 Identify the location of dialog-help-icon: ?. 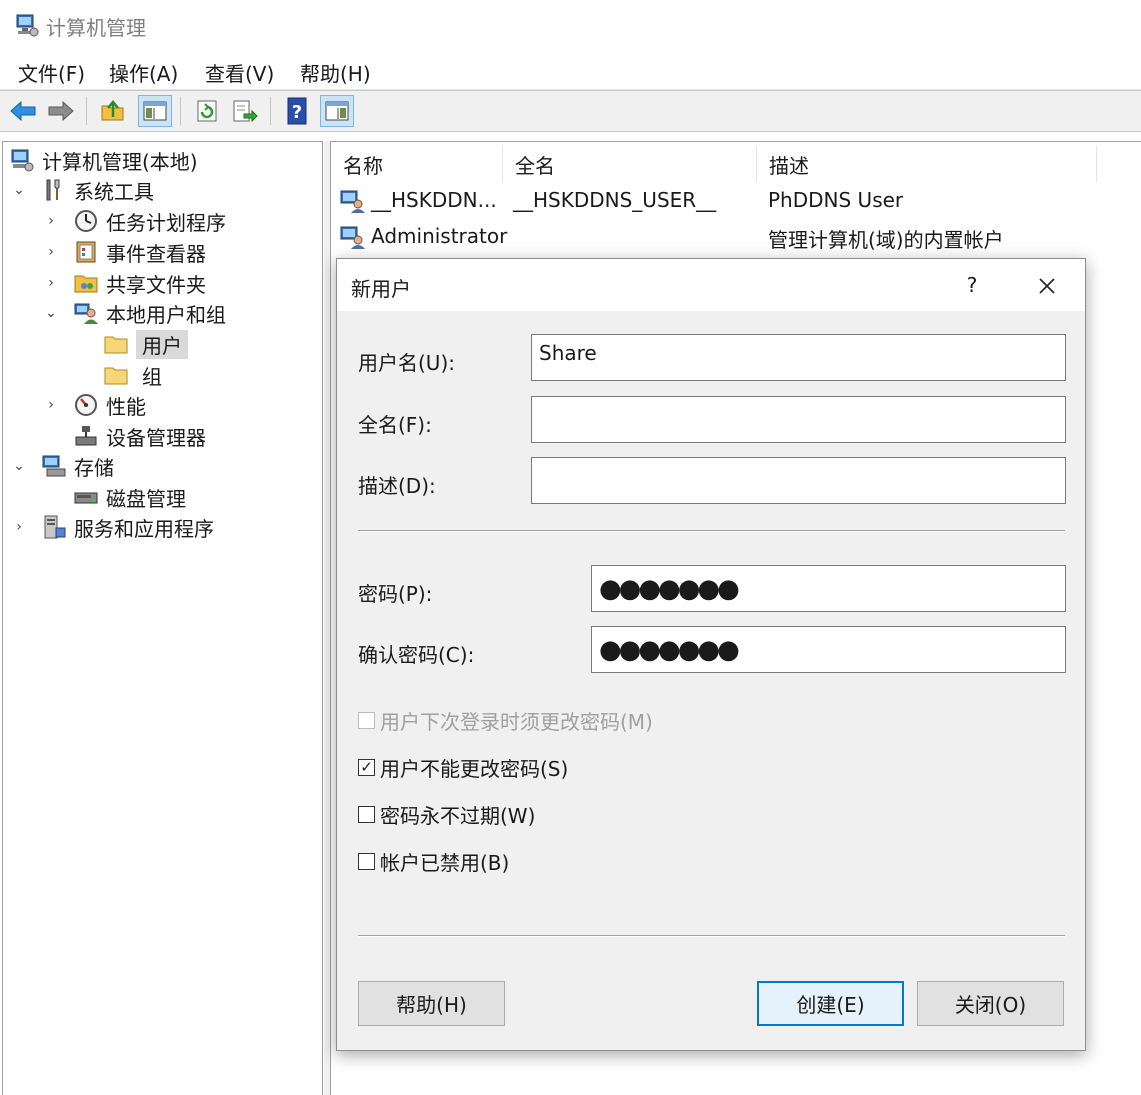
(972, 285).